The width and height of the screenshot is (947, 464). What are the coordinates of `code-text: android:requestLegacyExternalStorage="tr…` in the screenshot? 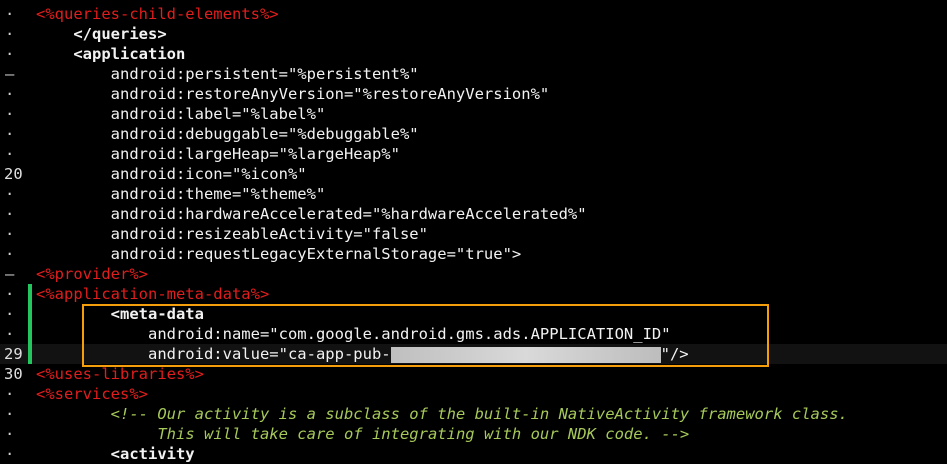 It's located at (279, 254).